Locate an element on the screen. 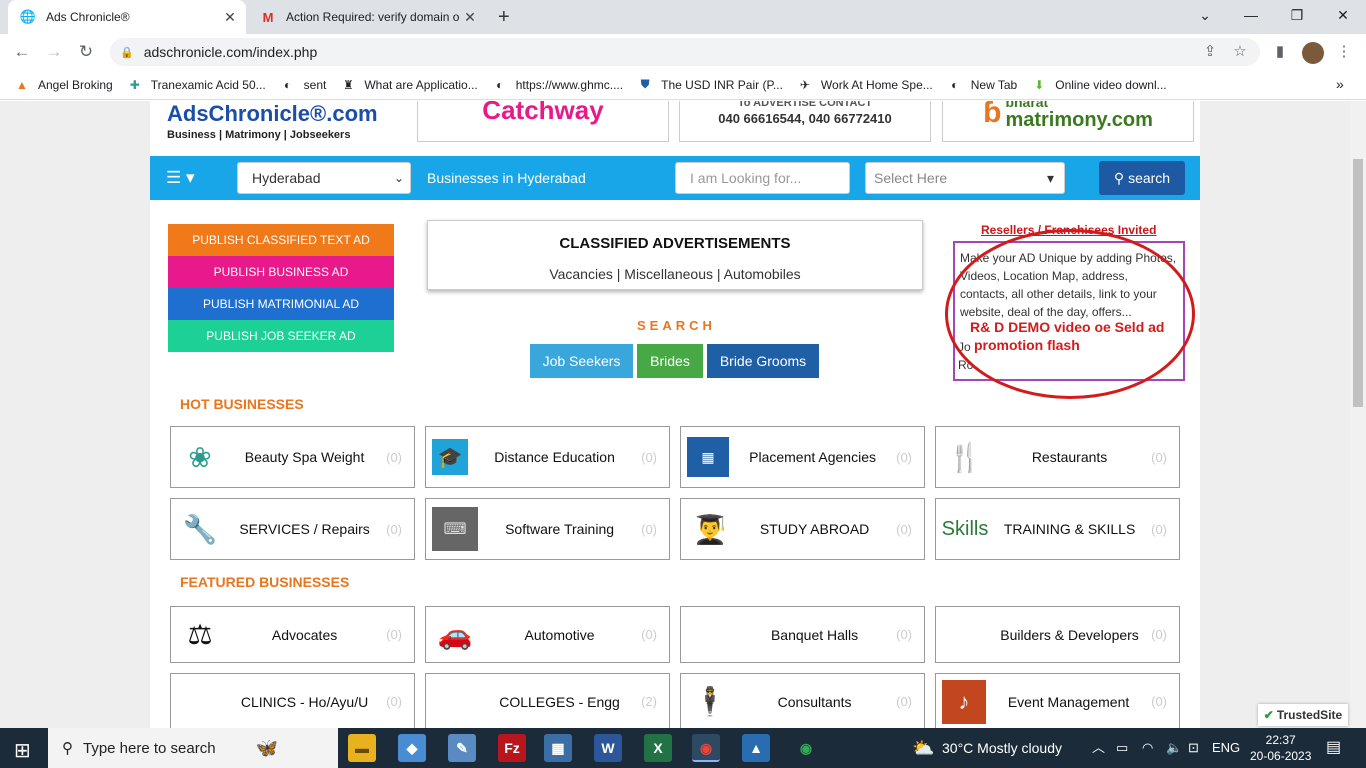 This screenshot has height=768, width=1366. brides-button: Brides is located at coordinates (670, 361).